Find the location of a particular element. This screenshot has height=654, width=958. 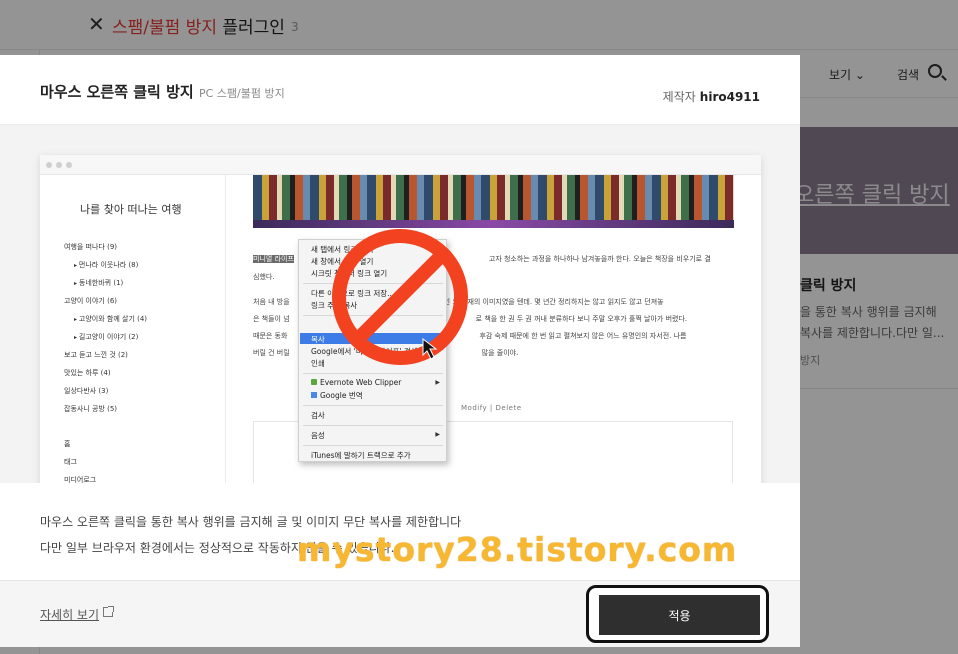

category-item: 보고 듣고 느낀 것 (2) is located at coordinates (96, 355).